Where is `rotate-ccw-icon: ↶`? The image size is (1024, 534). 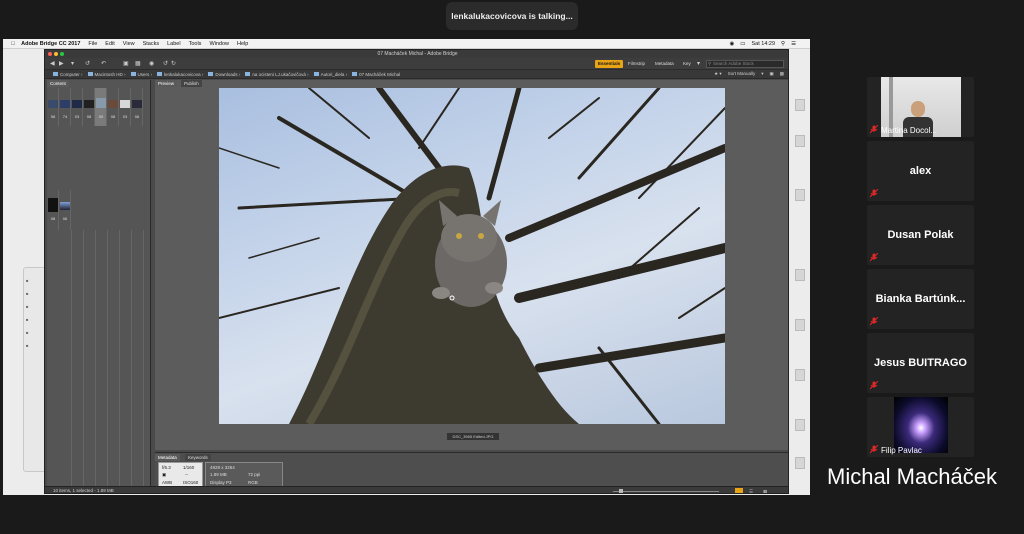
rotate-ccw-icon: ↶ is located at coordinates (104, 64).